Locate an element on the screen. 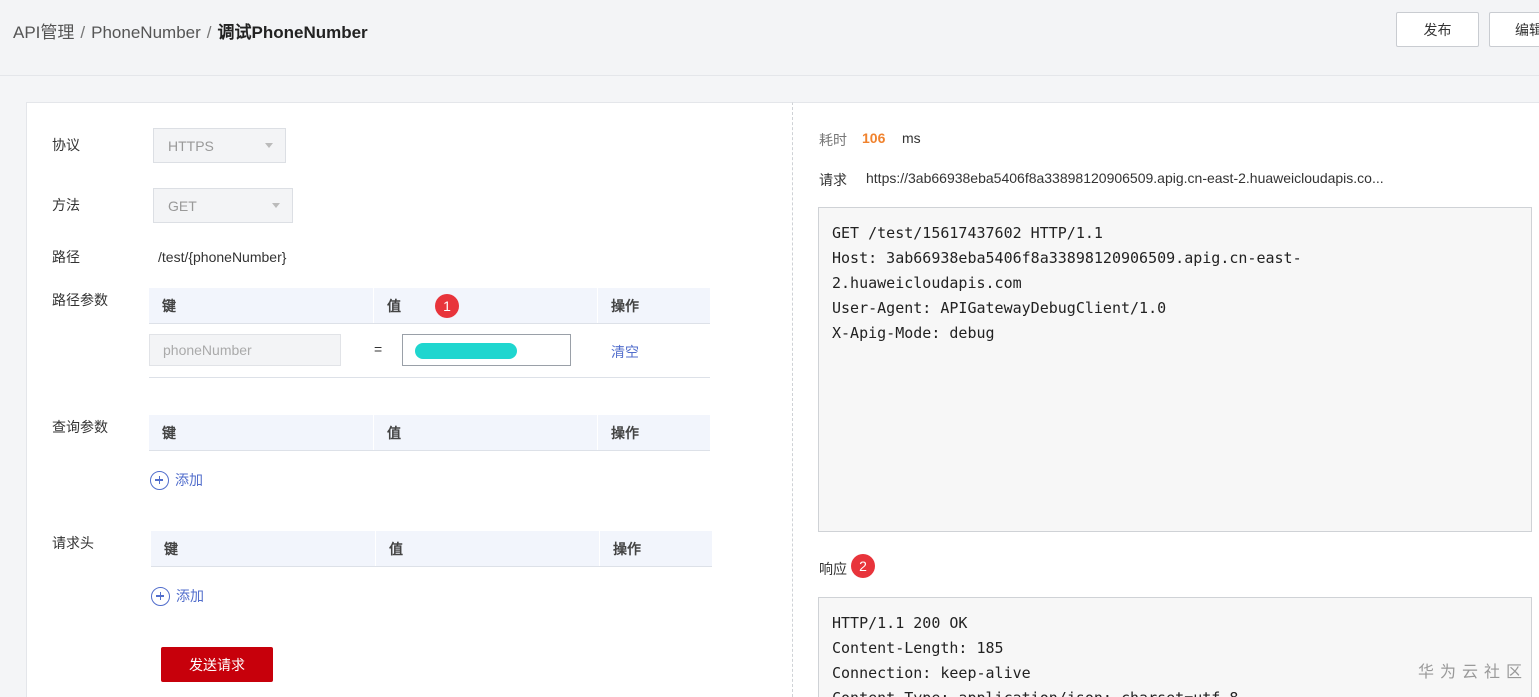  method-label: 方法 is located at coordinates (66, 205).